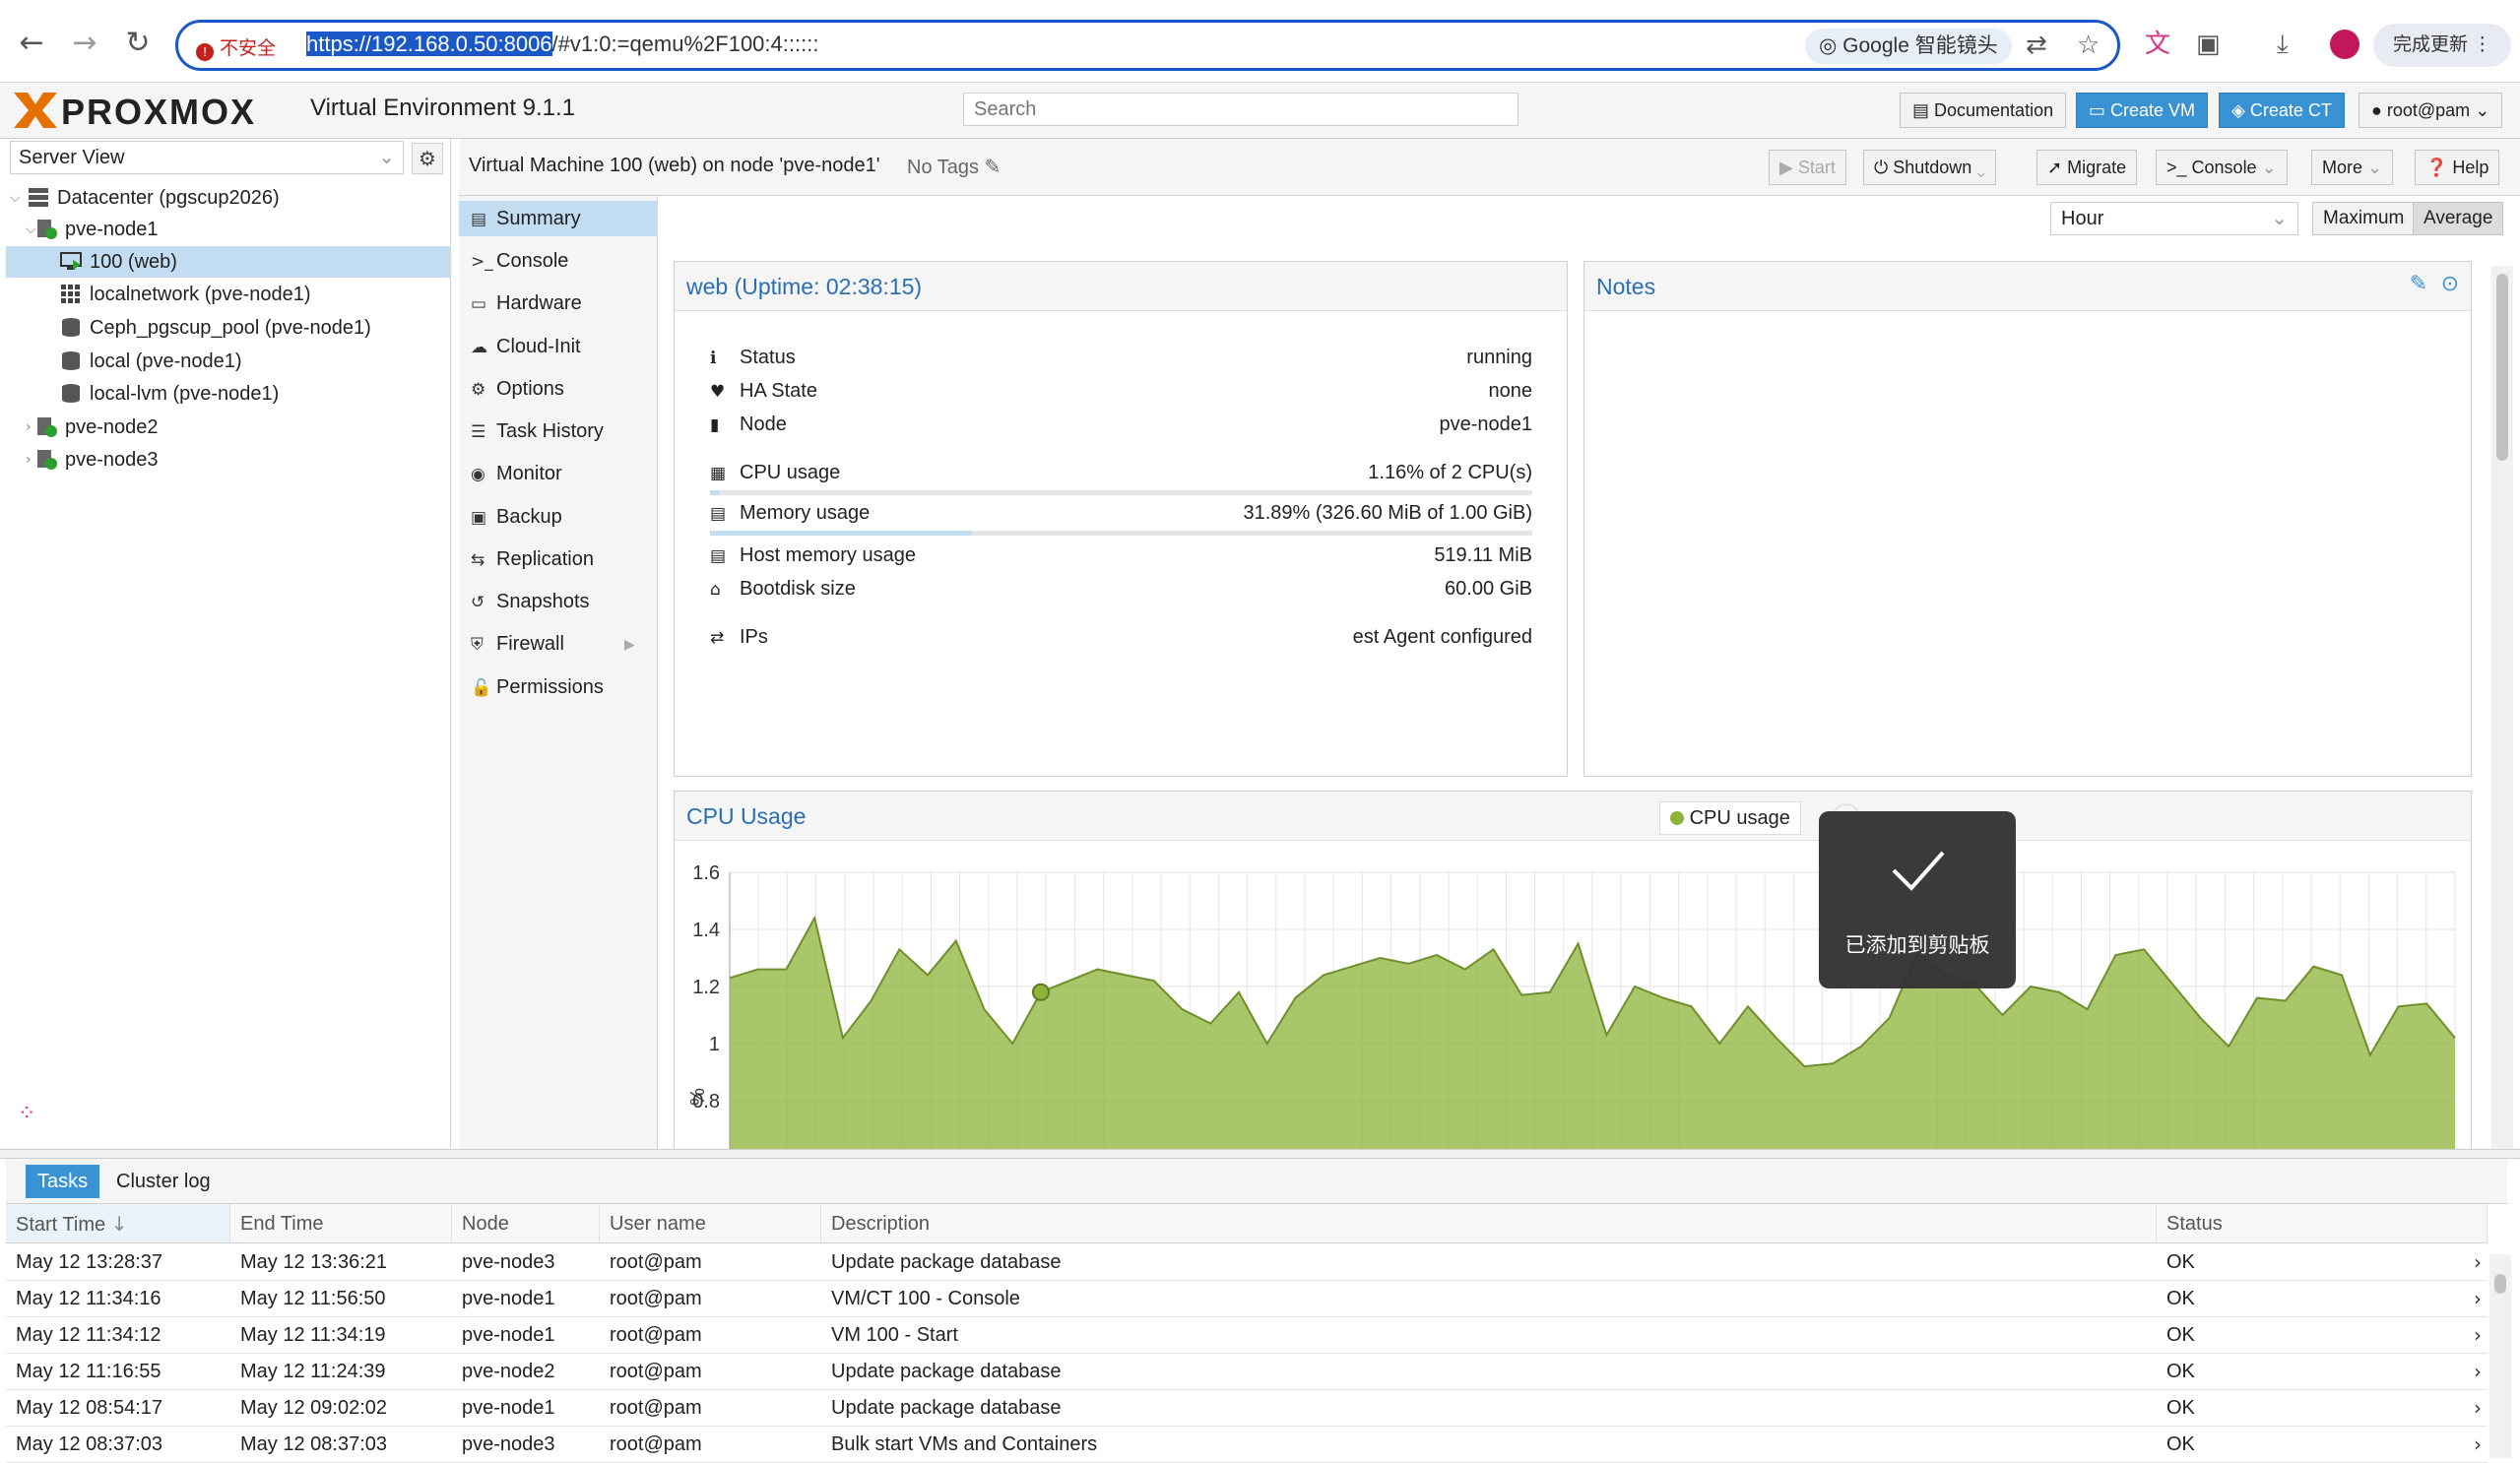  I want to click on google-lens-button: ◎ Google 智能镜头, so click(1908, 46).